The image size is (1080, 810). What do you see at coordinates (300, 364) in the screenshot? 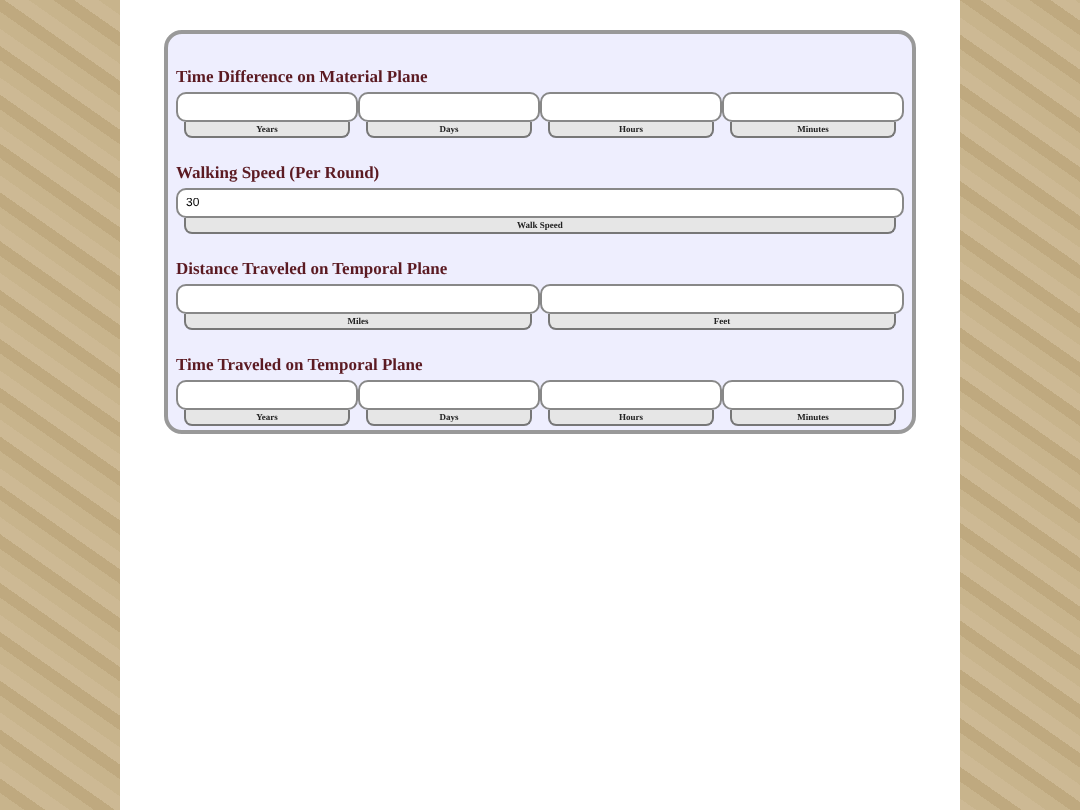
I see `section-heading: Time Traveled on Temporal Plane` at bounding box center [300, 364].